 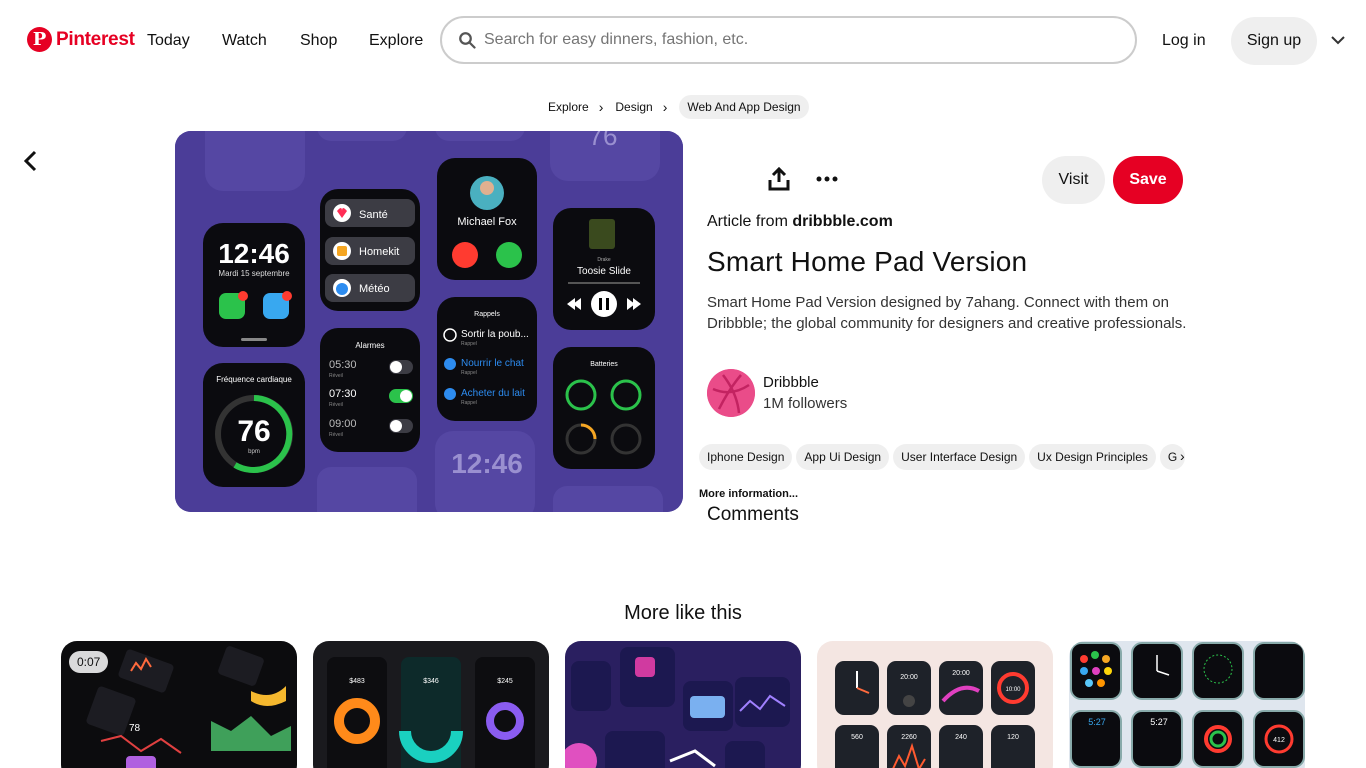 What do you see at coordinates (1148, 180) in the screenshot?
I see `save-button: Save` at bounding box center [1148, 180].